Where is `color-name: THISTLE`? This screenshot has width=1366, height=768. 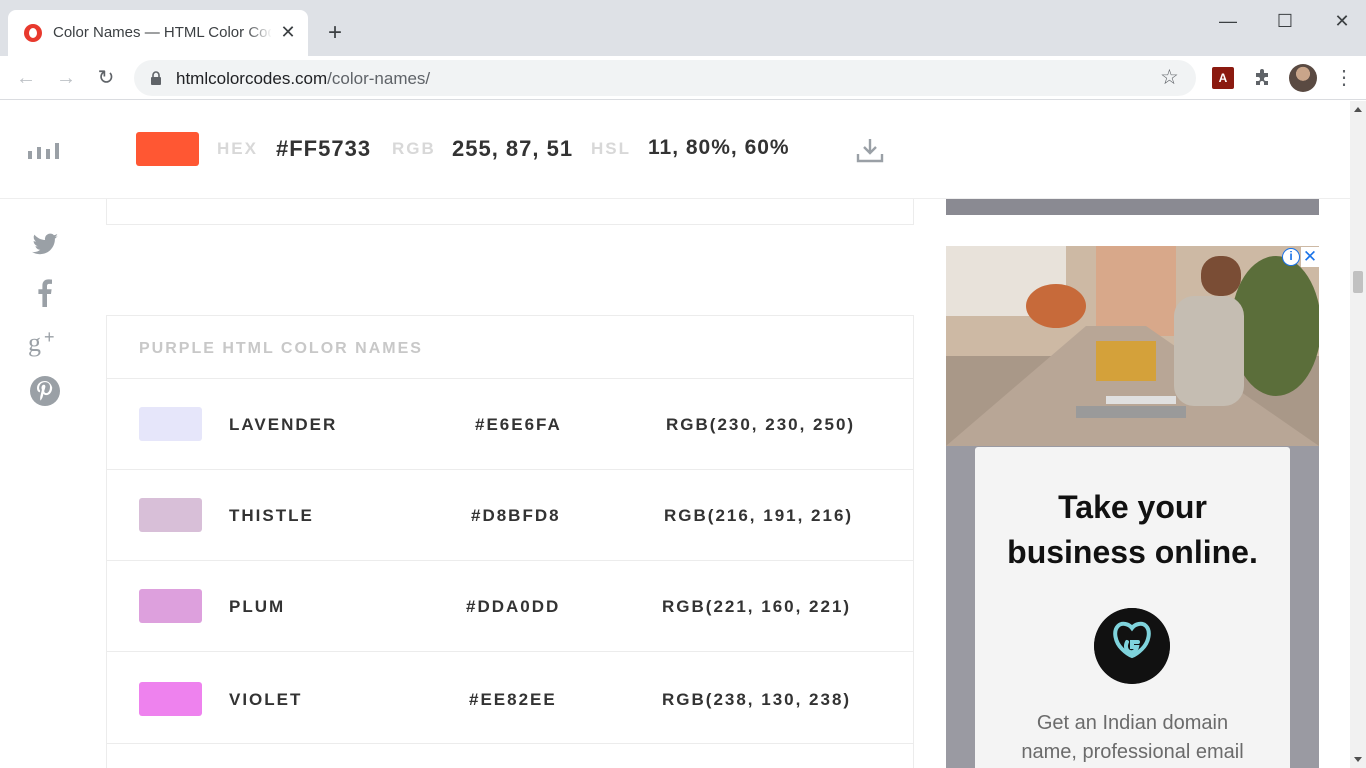 color-name: THISTLE is located at coordinates (271, 515).